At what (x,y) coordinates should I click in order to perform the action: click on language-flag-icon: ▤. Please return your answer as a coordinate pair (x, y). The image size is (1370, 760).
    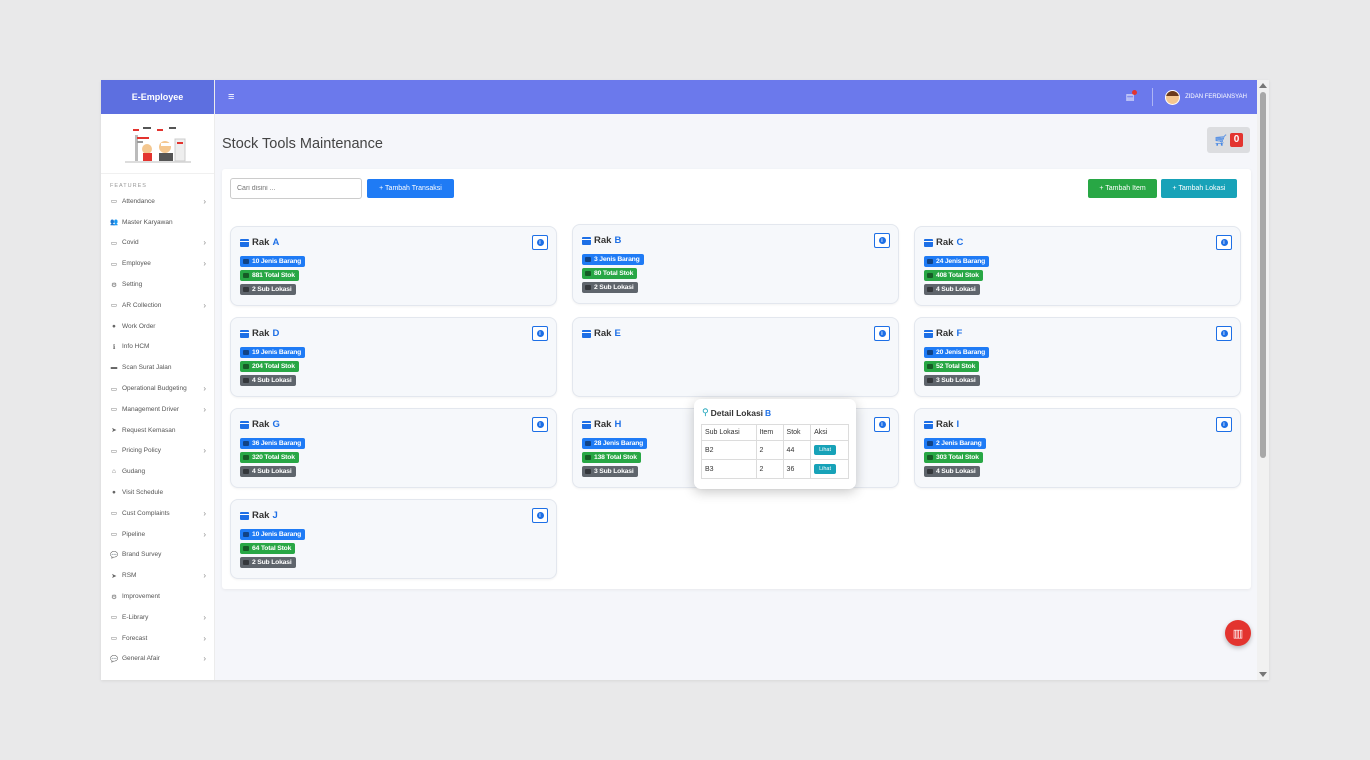
    Looking at the image, I should click on (1132, 96).